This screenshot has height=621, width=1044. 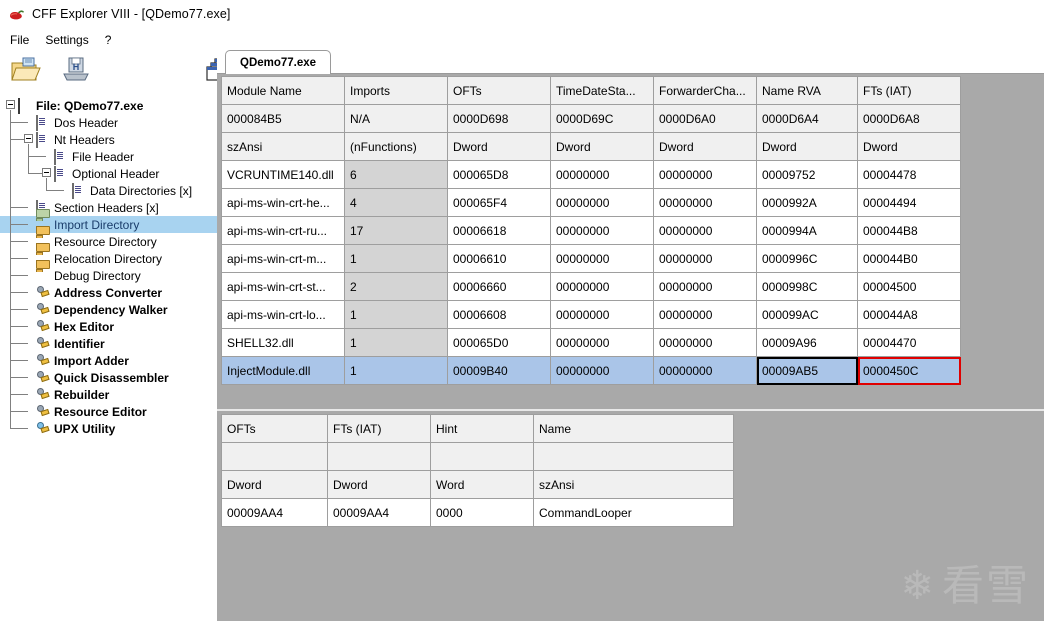 I want to click on table-cell: 000044B8, so click(x=909, y=230).